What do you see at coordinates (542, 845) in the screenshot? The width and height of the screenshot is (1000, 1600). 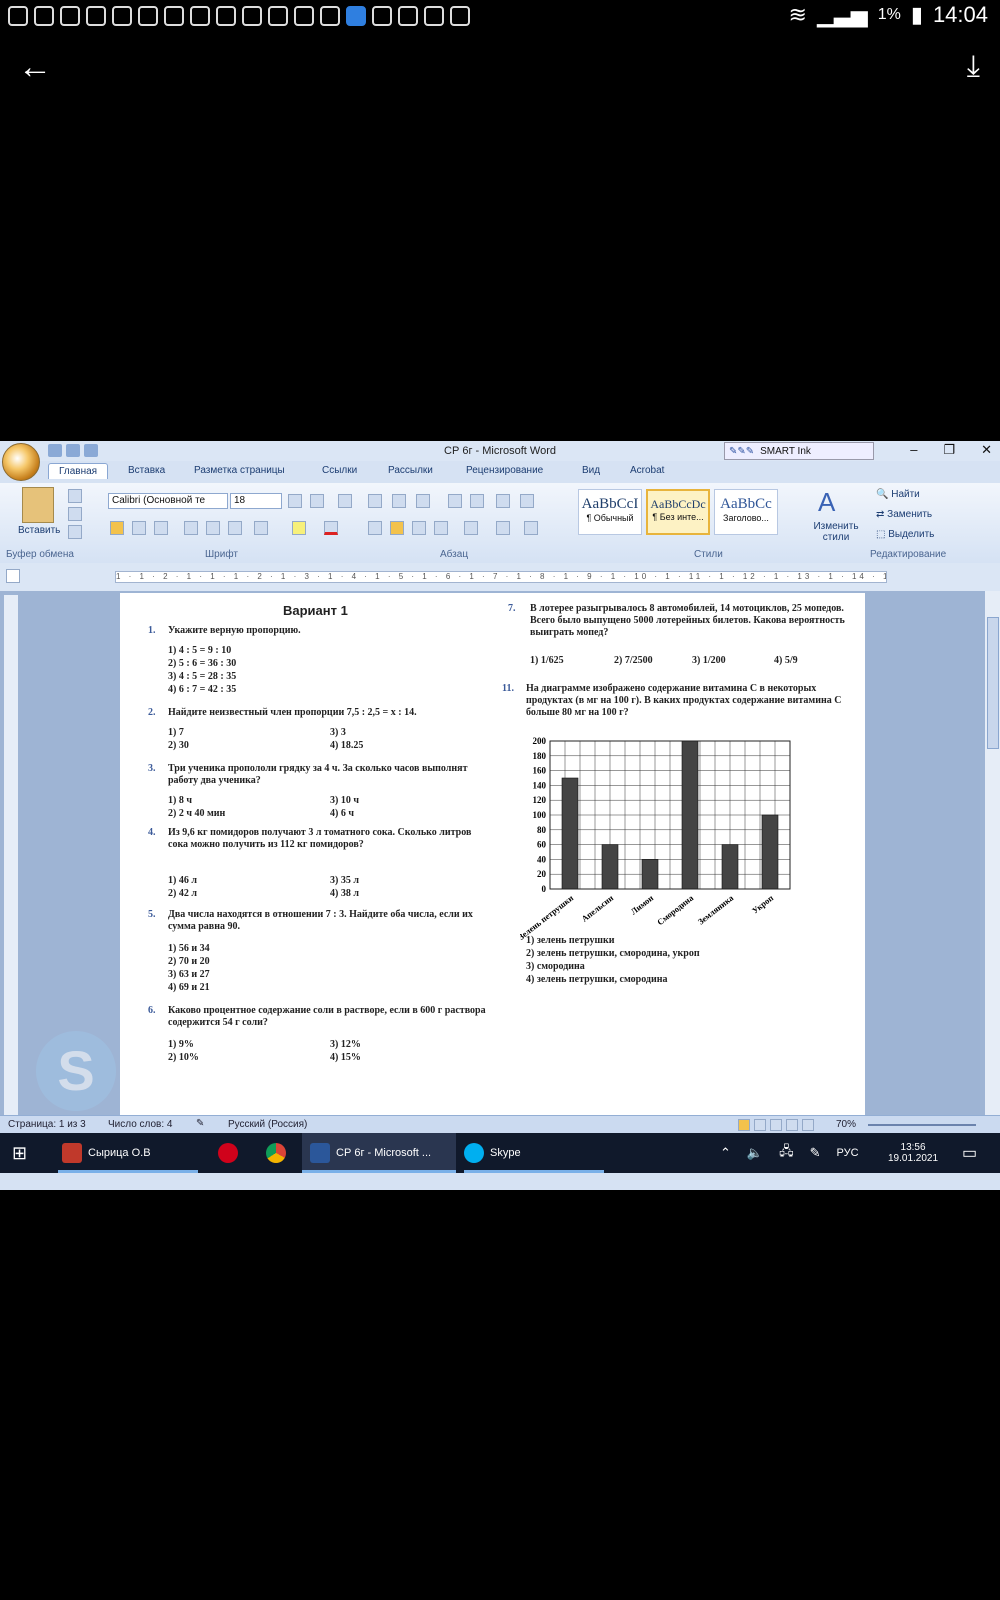 I see `y-tick-label: 60` at bounding box center [542, 845].